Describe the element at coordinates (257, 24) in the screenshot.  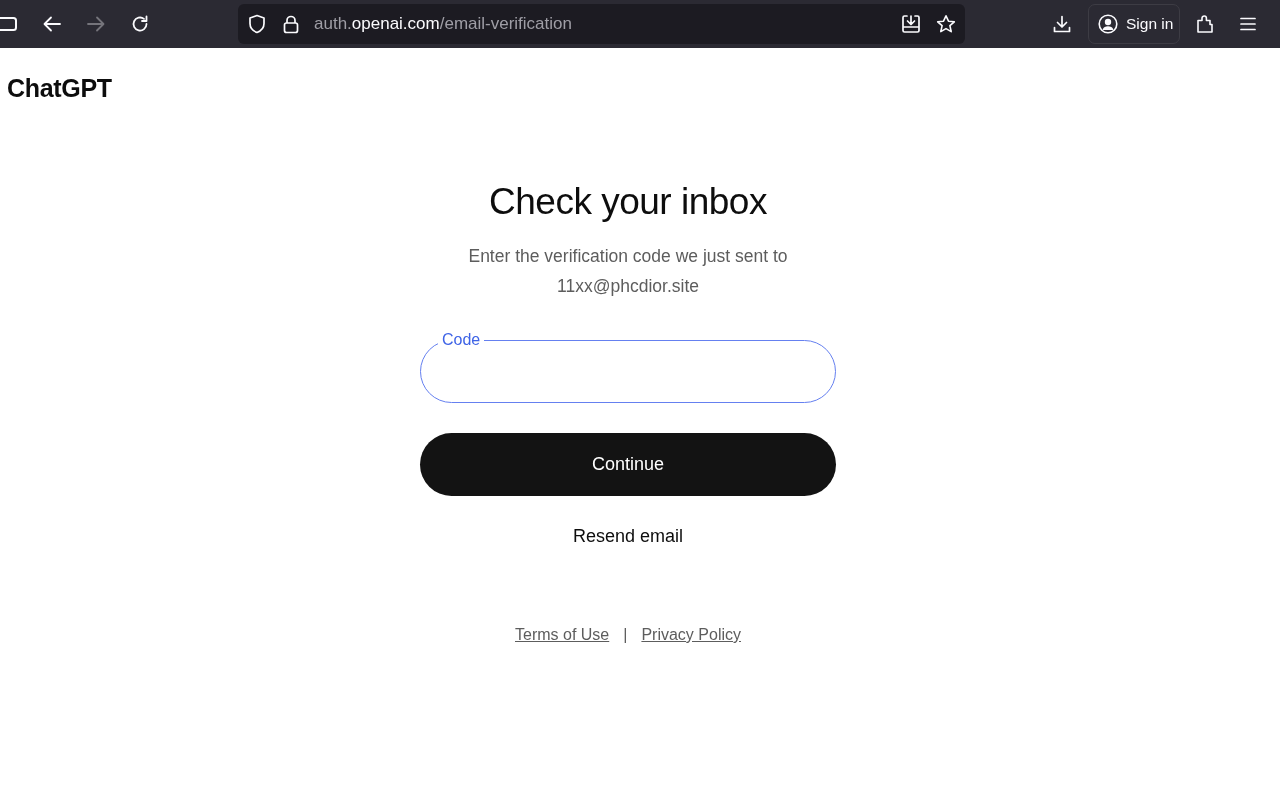
I see `shield-icon` at that location.